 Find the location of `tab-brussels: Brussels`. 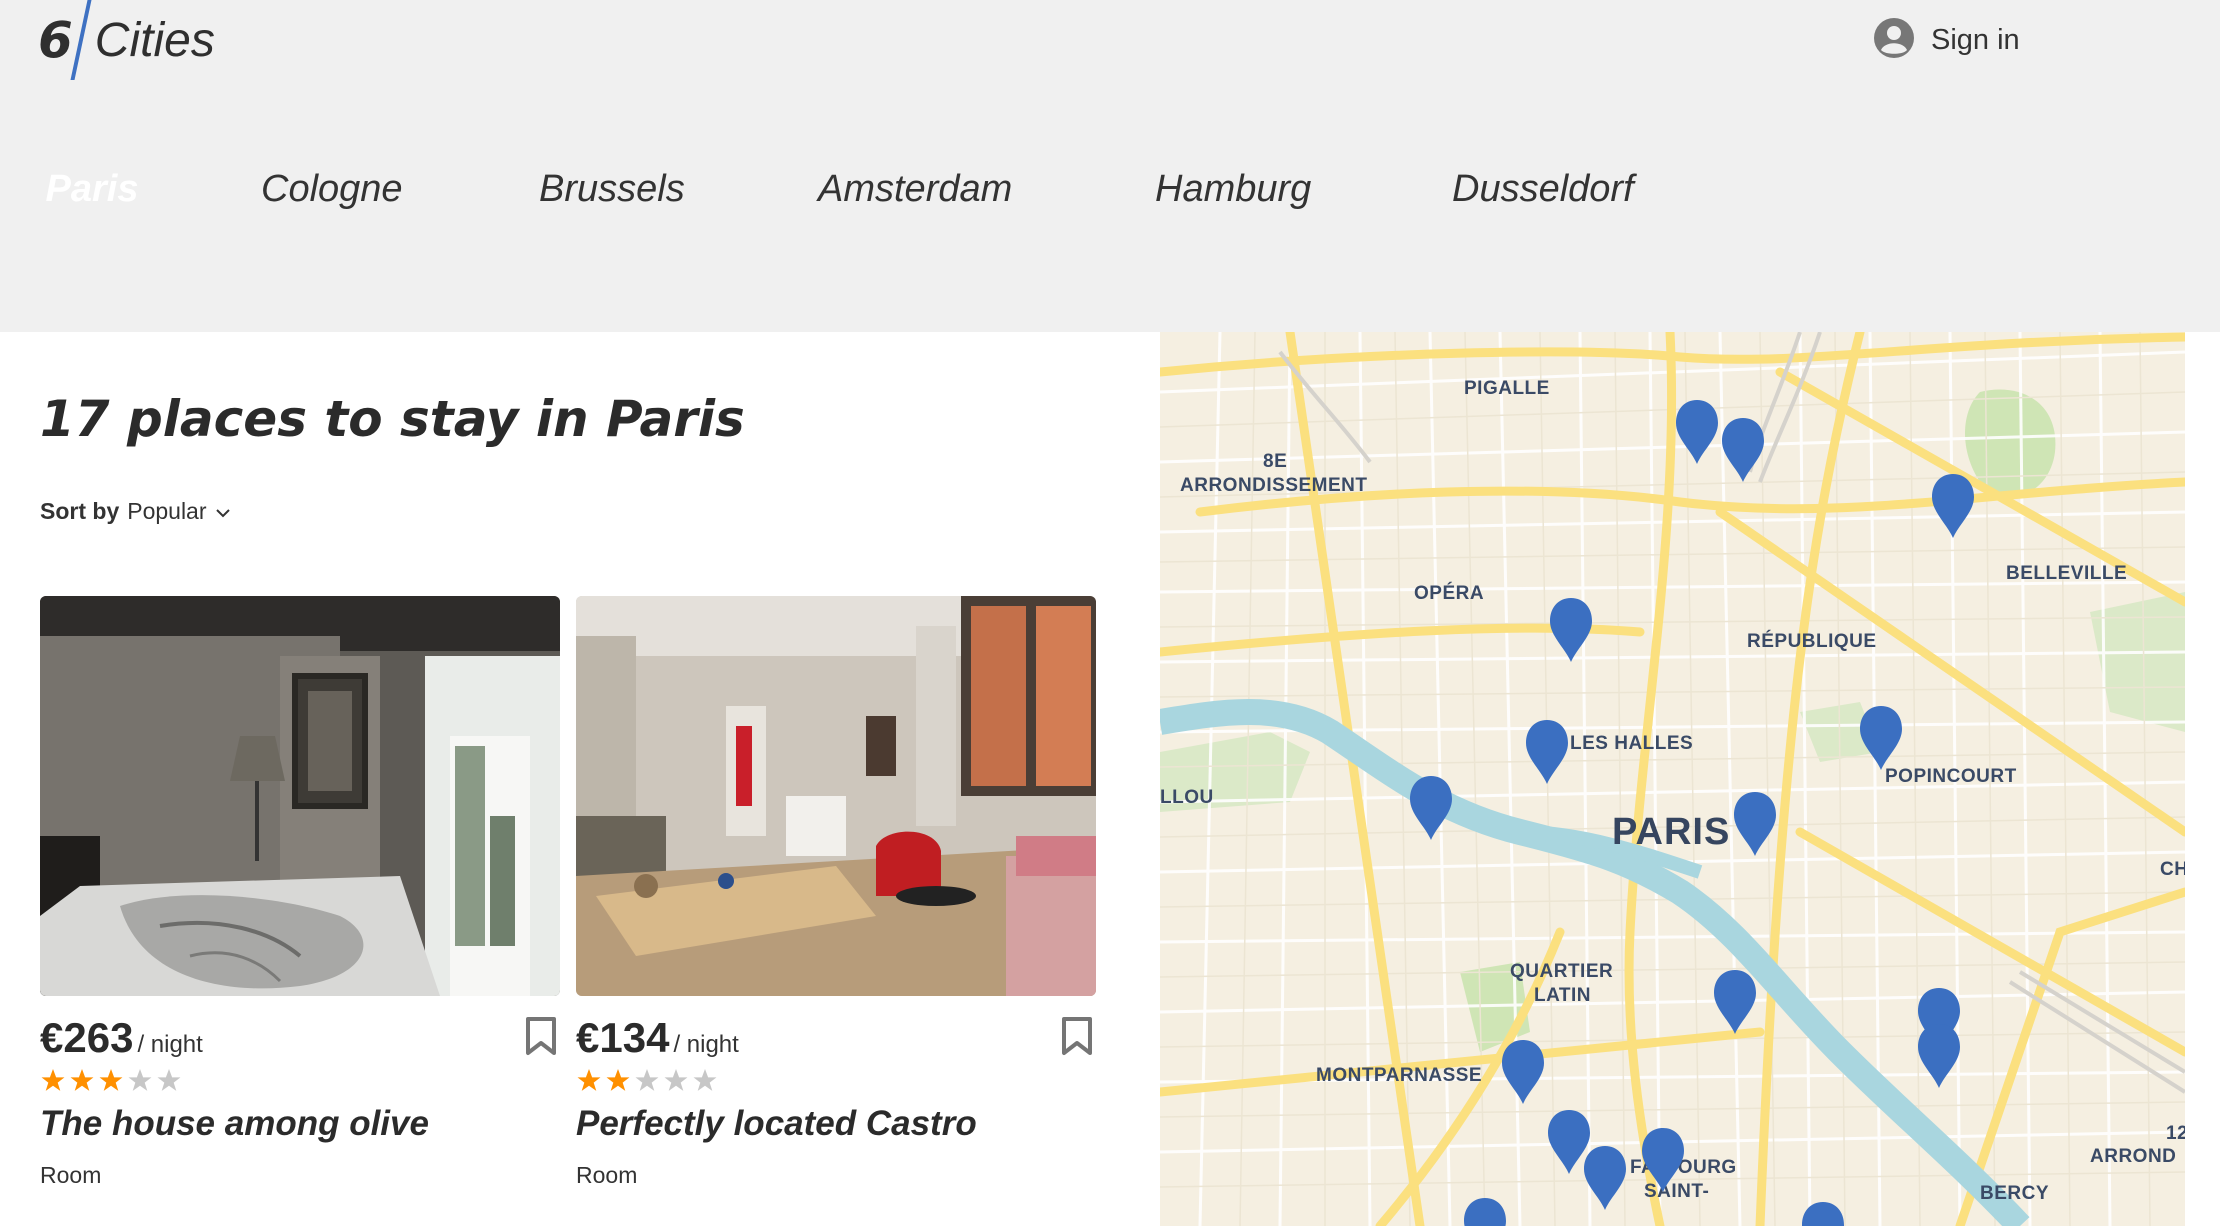

tab-brussels: Brussels is located at coordinates (612, 189).